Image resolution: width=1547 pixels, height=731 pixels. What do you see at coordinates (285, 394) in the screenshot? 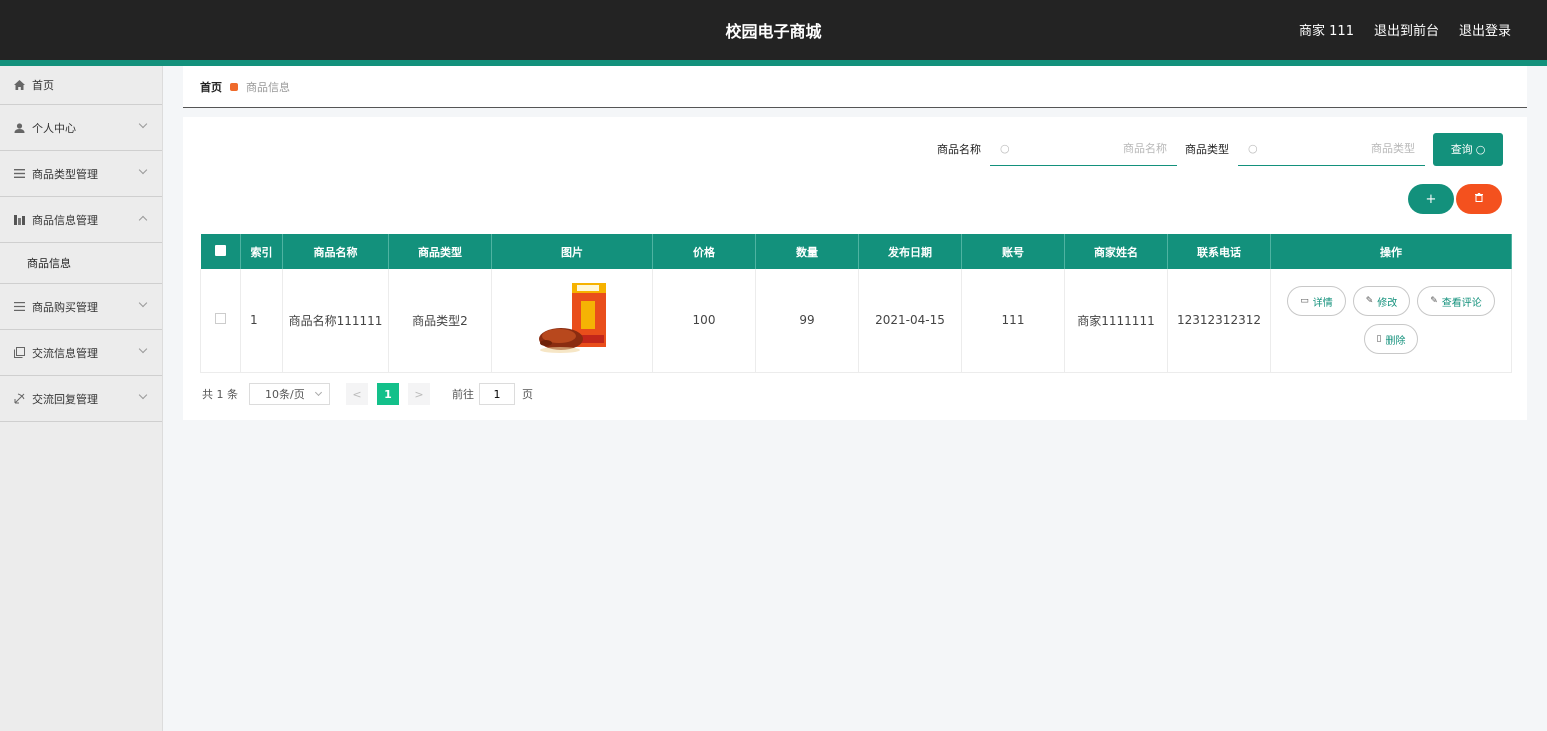
I see `page-size-value: 10条/页` at bounding box center [285, 394].